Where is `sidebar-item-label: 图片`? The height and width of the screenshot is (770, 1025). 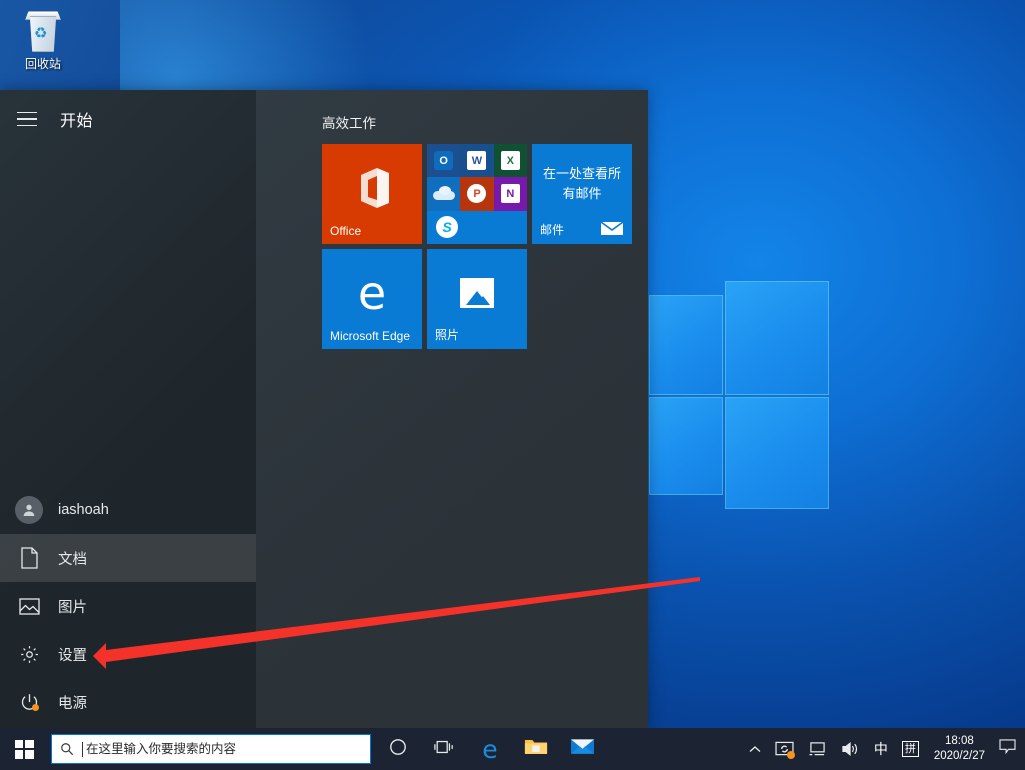 sidebar-item-label: 图片 is located at coordinates (72, 607).